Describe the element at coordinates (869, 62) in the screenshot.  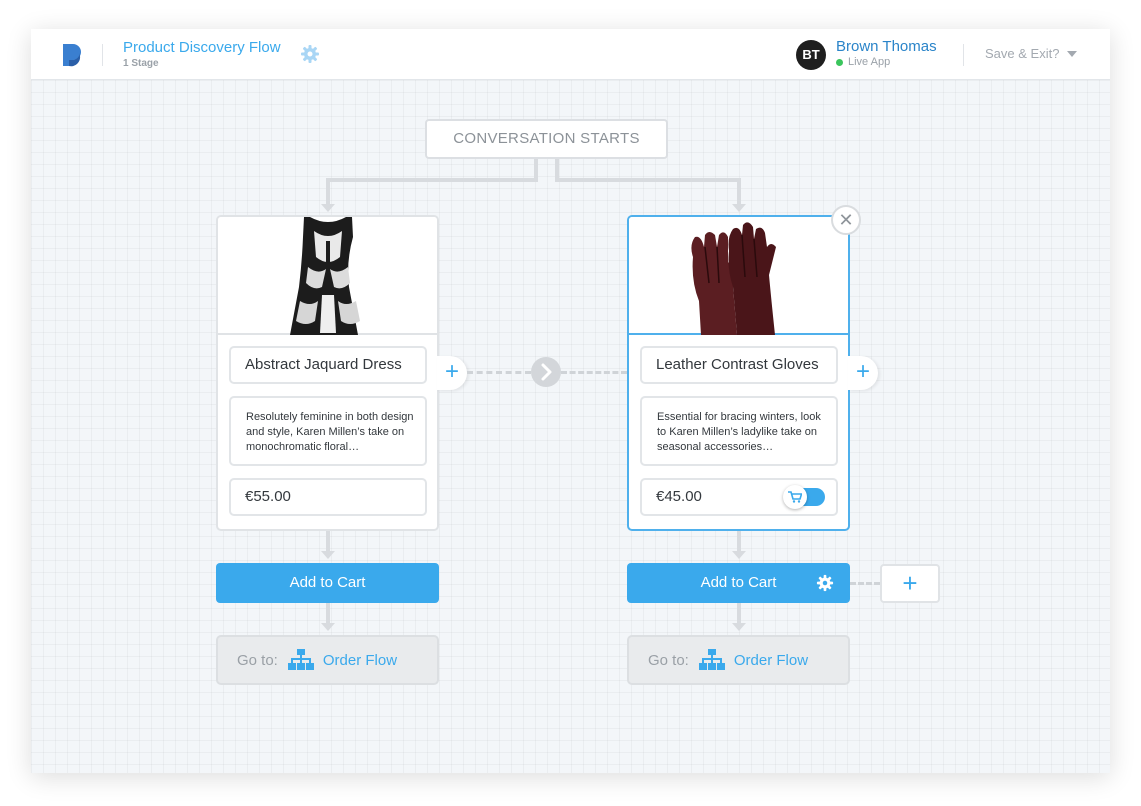
I see `user-status-label: Live App` at that location.